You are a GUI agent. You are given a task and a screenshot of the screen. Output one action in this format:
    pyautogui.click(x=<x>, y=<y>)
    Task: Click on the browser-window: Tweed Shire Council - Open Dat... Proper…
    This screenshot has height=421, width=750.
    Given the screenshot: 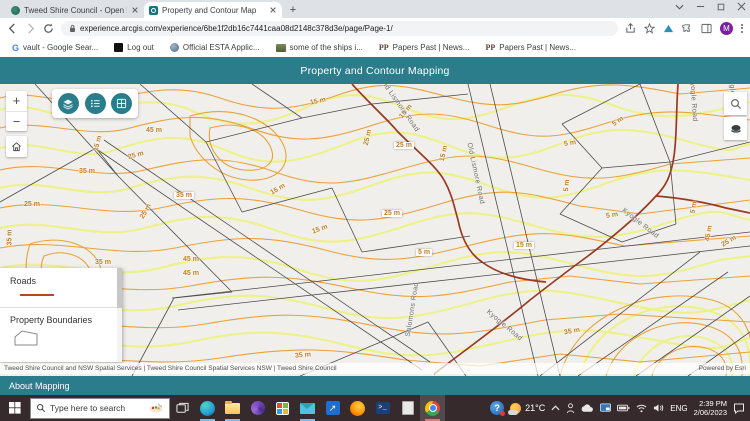 What is the action you would take?
    pyautogui.click(x=375, y=28)
    